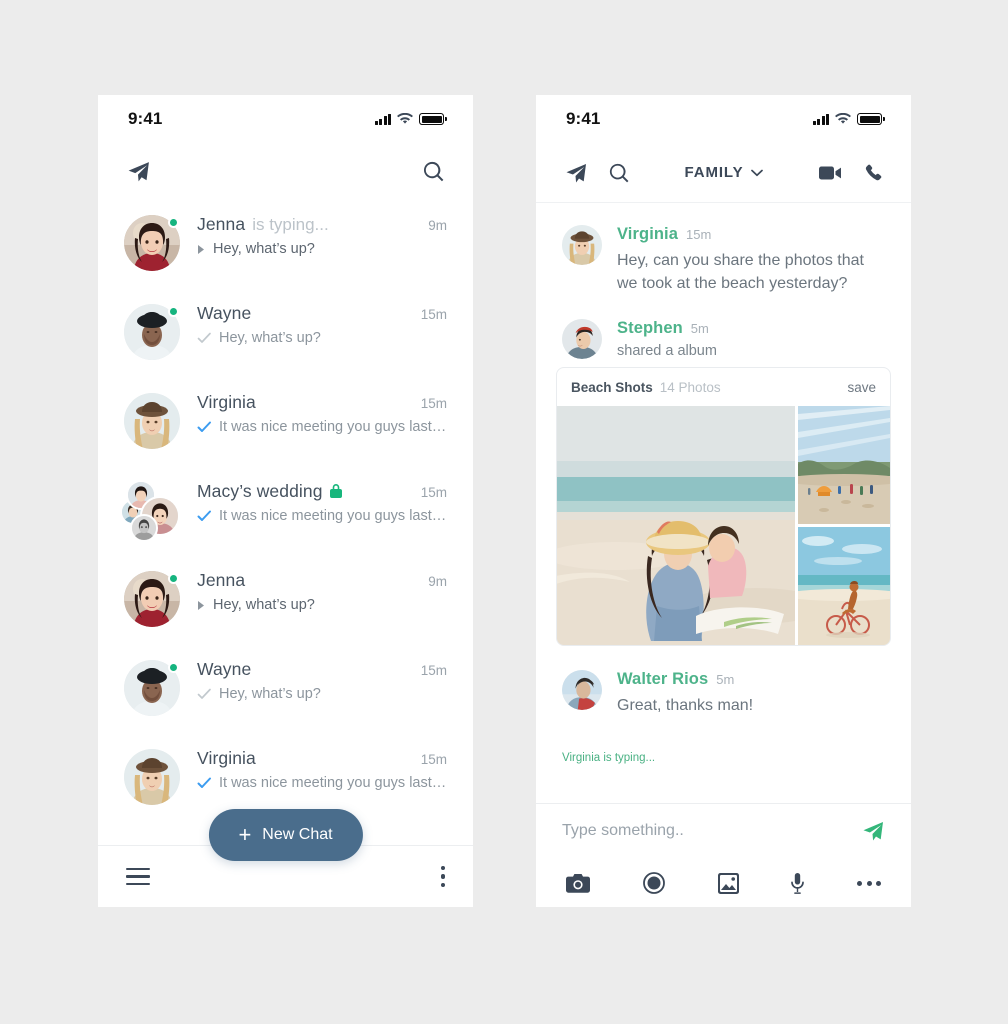 This screenshot has width=1008, height=1024. I want to click on album-save-button: save, so click(861, 387).